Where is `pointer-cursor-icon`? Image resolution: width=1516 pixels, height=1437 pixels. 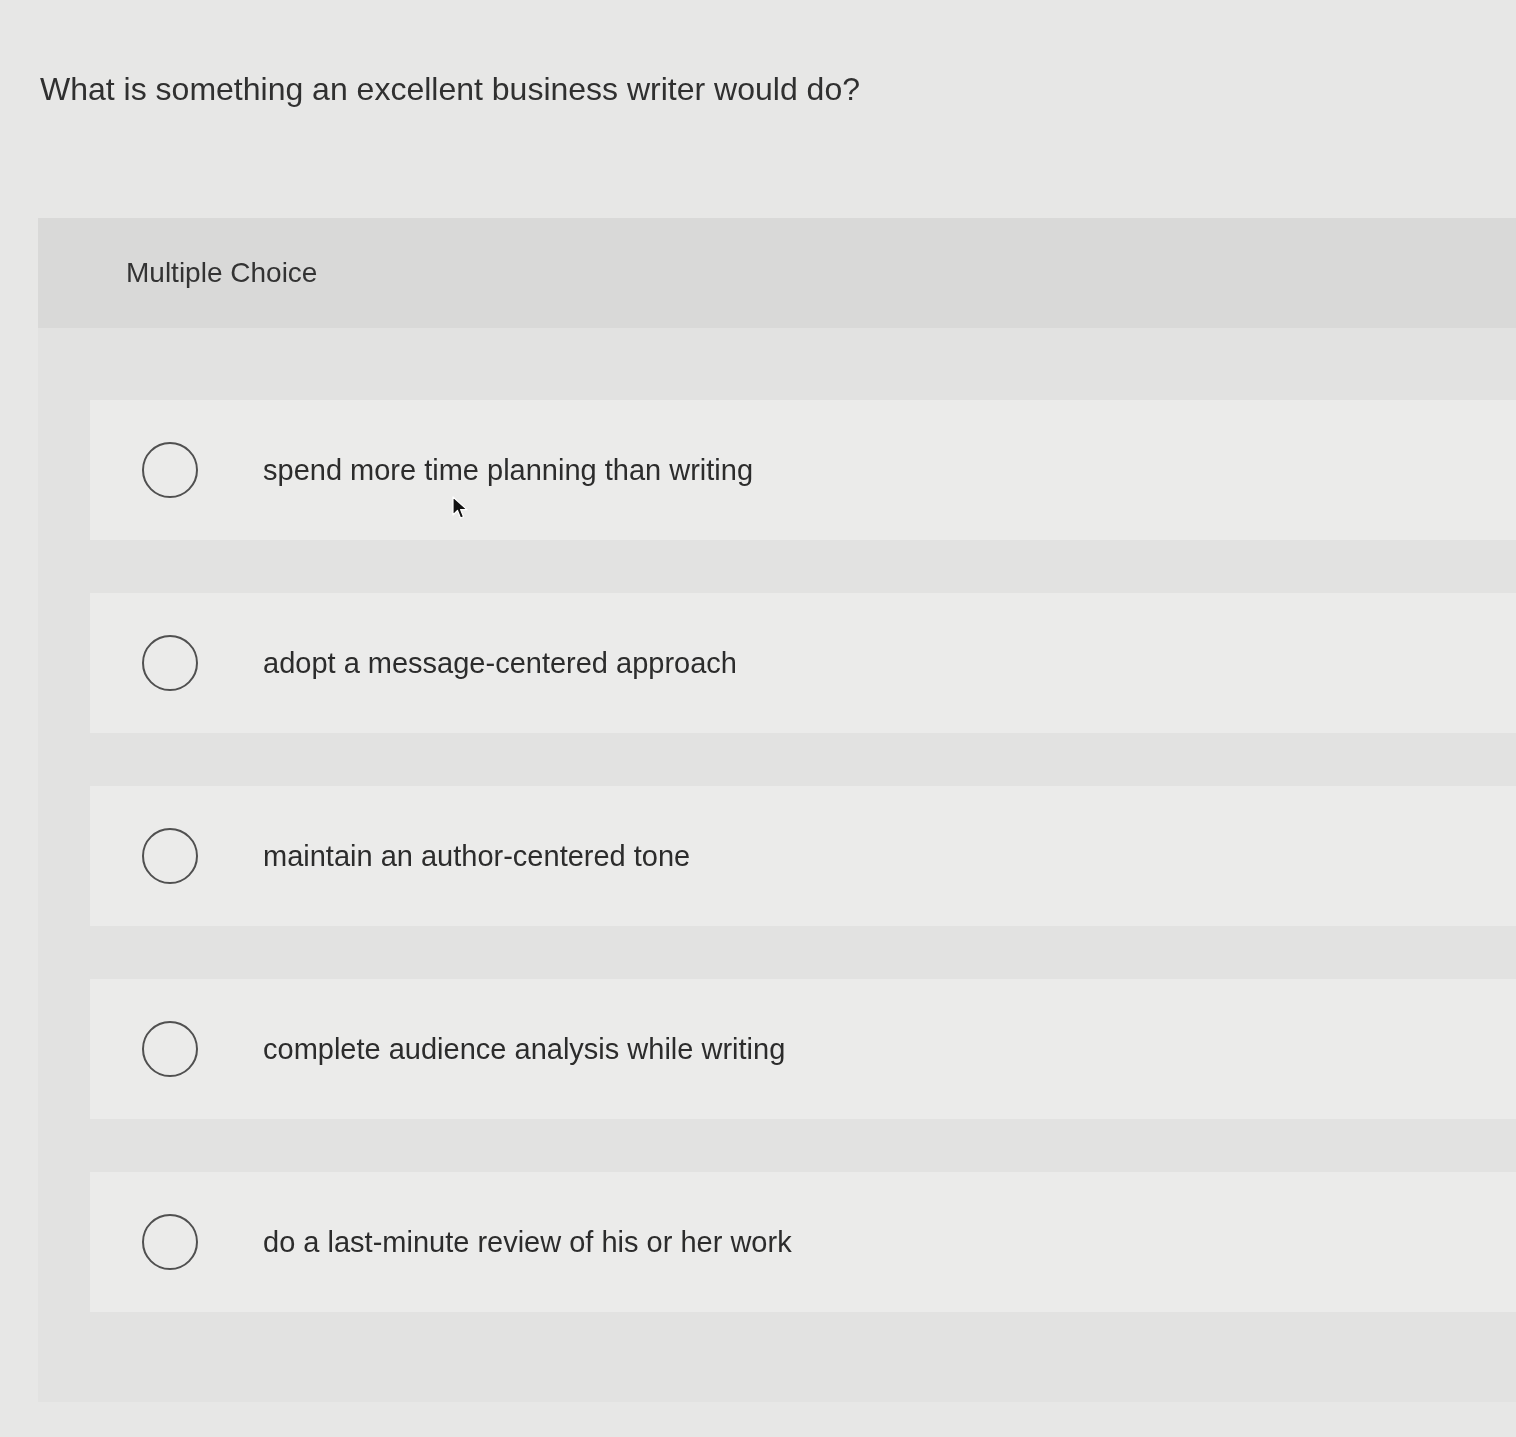 pointer-cursor-icon is located at coordinates (460, 508).